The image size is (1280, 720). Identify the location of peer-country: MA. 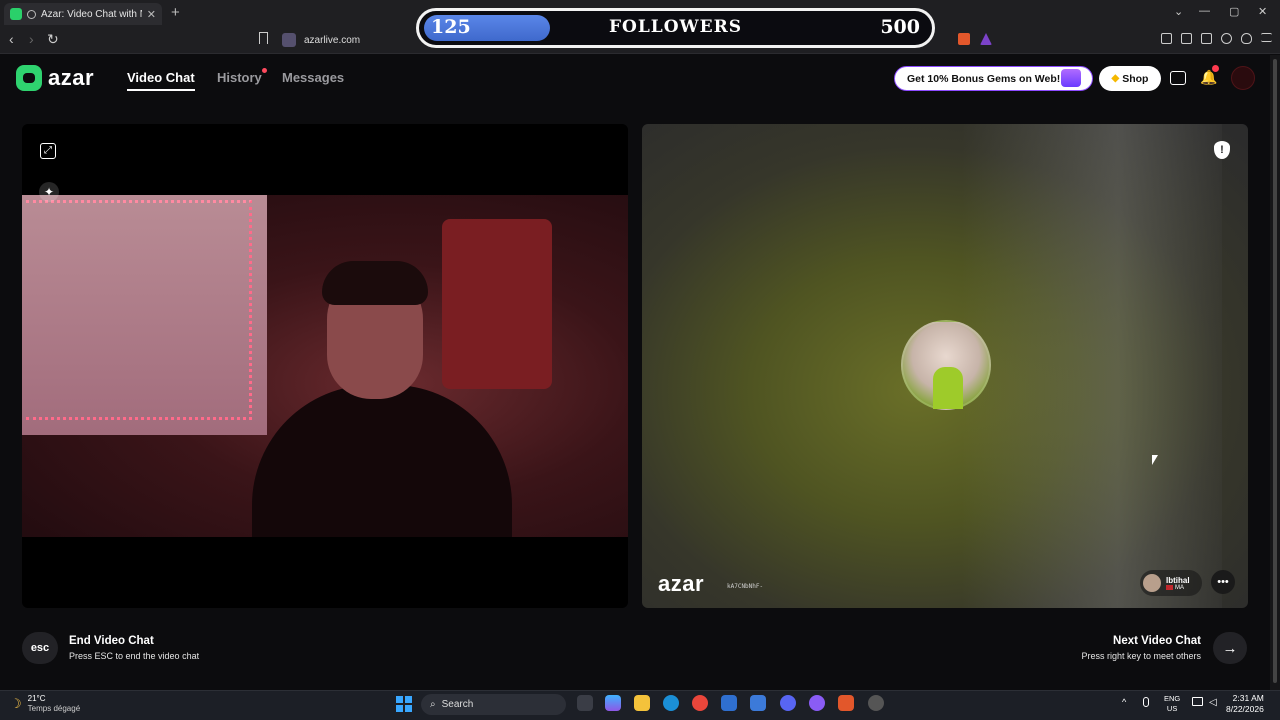
(1179, 587).